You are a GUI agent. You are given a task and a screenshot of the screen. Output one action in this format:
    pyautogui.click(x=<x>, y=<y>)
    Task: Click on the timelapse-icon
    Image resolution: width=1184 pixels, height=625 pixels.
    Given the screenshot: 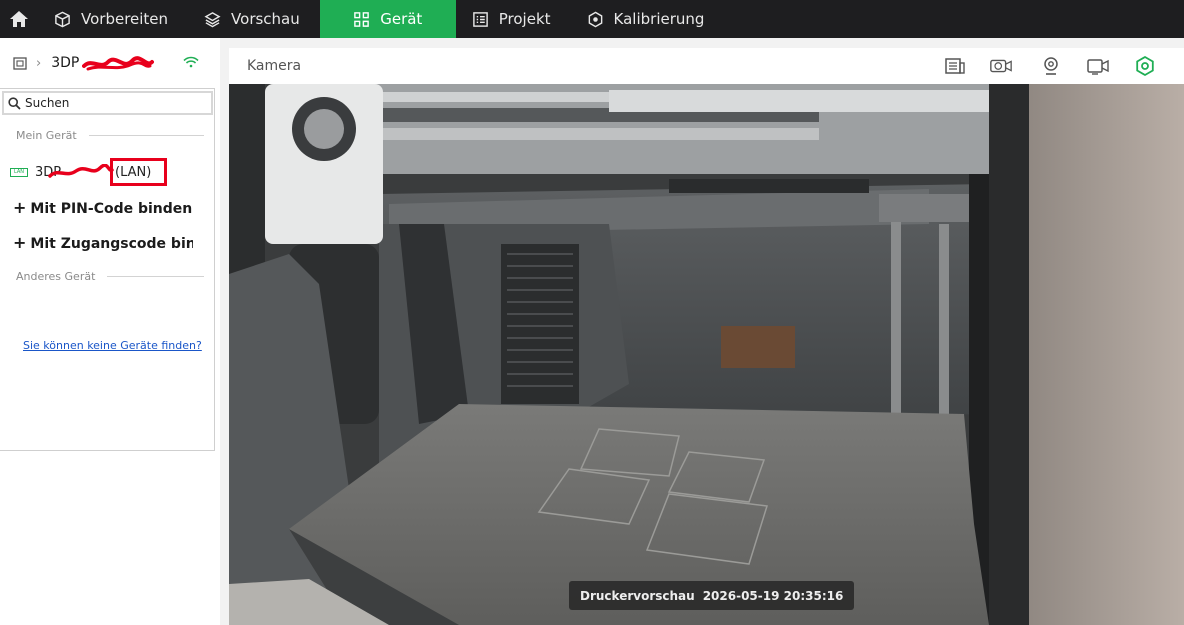 What is the action you would take?
    pyautogui.click(x=1001, y=66)
    